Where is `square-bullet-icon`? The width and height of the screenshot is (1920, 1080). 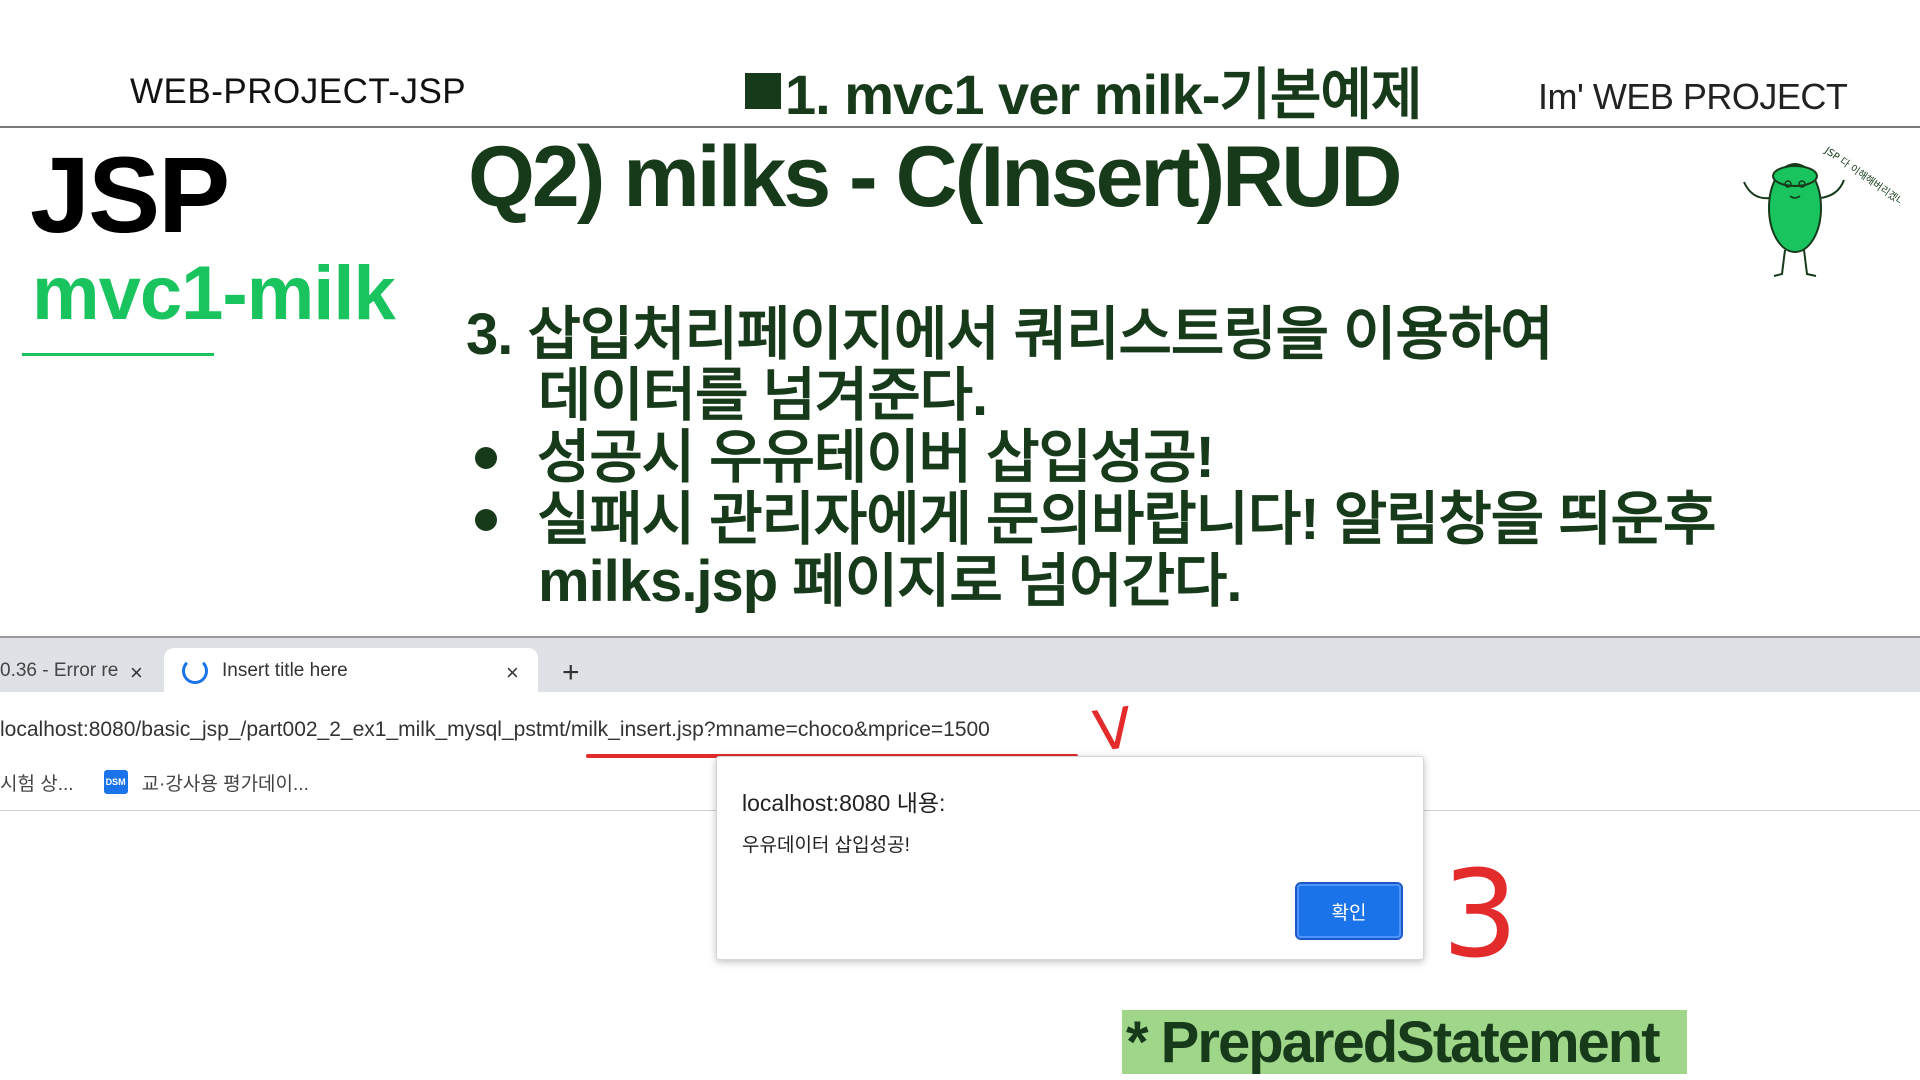 square-bullet-icon is located at coordinates (763, 90).